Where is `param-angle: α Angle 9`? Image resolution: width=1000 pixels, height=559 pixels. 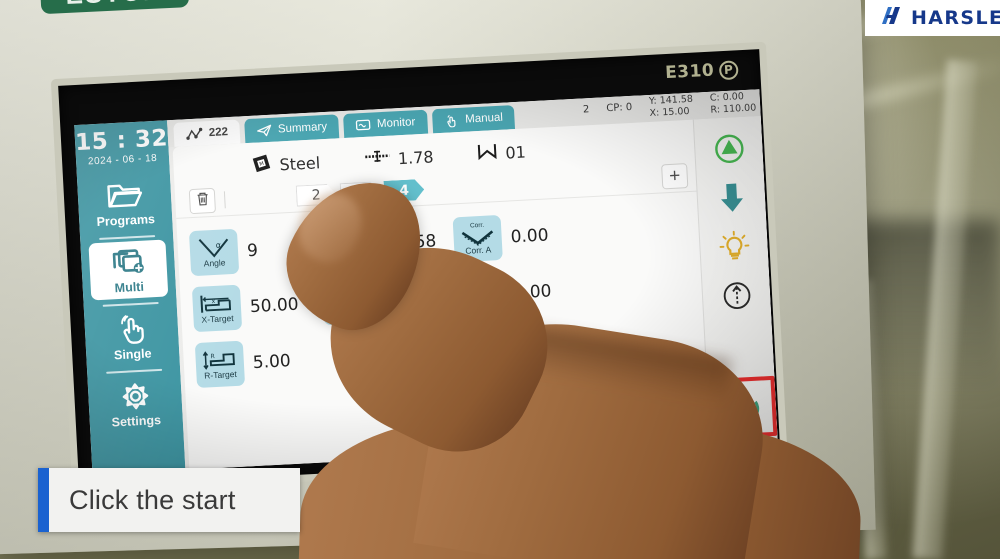
param-angle: α Angle 9 is located at coordinates (249, 250).